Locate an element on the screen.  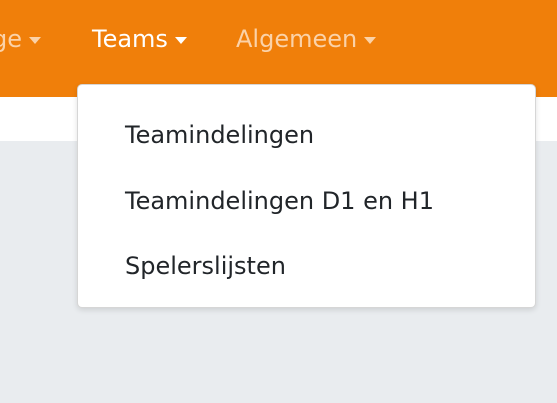
nav-item-label: Algemeen is located at coordinates (297, 39).